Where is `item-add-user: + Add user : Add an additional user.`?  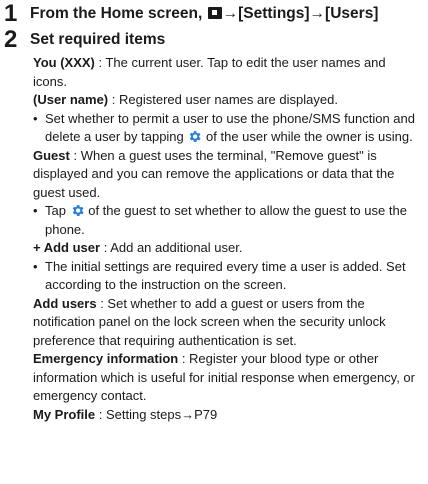
item-add-user: + Add user : Add an additional user. is located at coordinates (138, 247).